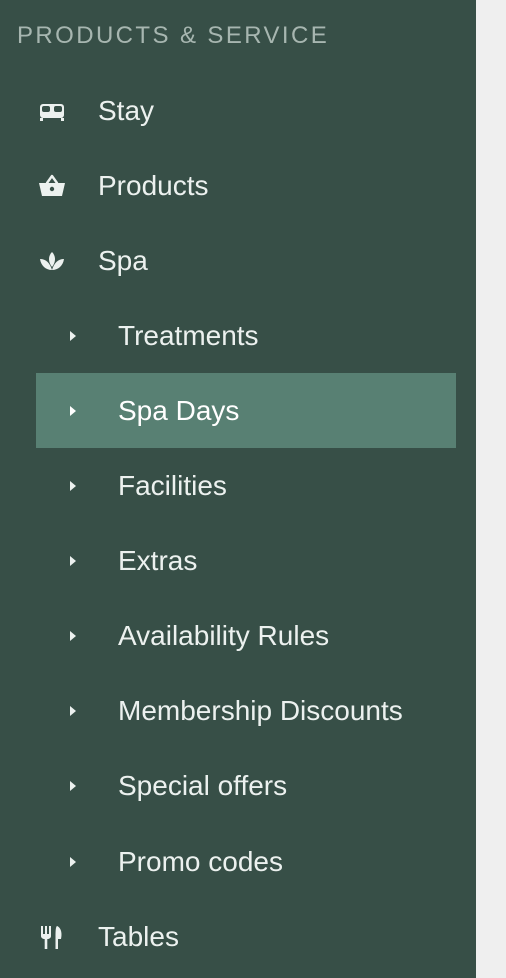  I want to click on active-highlight, so click(246, 410).